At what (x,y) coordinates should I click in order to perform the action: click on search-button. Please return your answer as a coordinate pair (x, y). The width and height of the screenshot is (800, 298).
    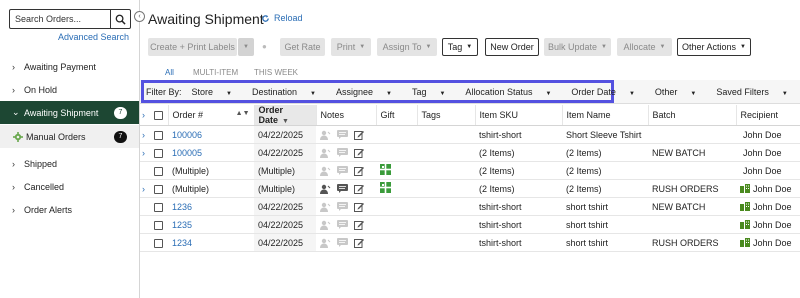
    Looking at the image, I should click on (121, 19).